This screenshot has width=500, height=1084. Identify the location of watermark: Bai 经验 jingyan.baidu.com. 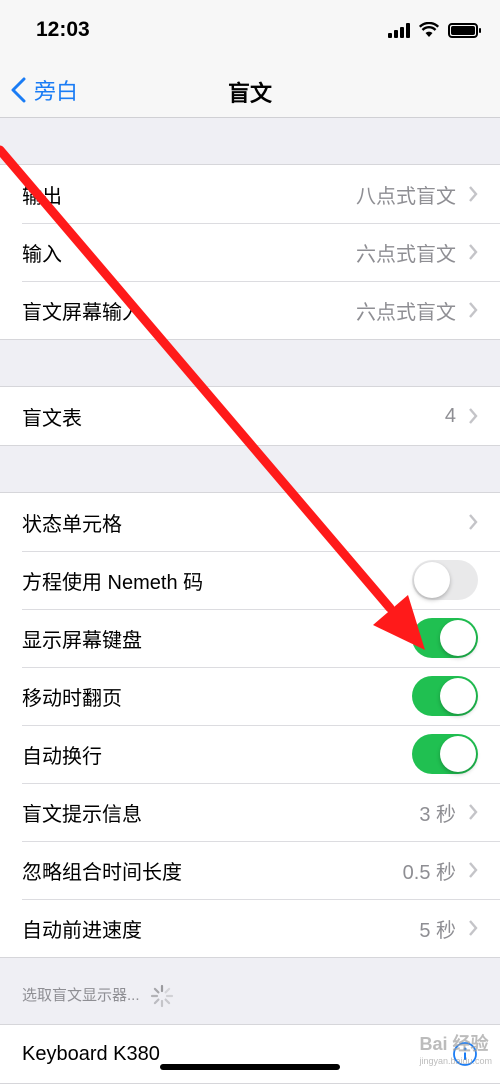
(455, 1048).